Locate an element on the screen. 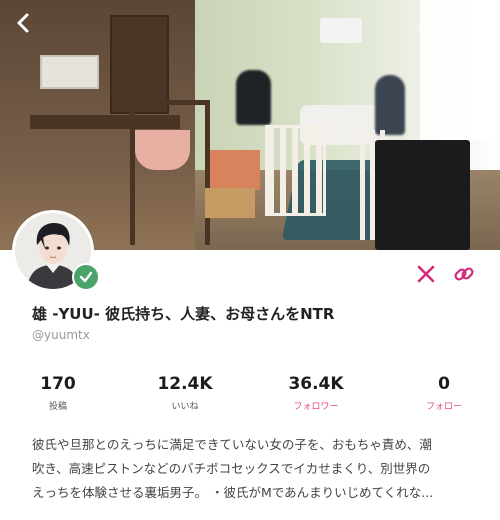 The width and height of the screenshot is (500, 520). stat-posts: 170 投稿 is located at coordinates (58, 393).